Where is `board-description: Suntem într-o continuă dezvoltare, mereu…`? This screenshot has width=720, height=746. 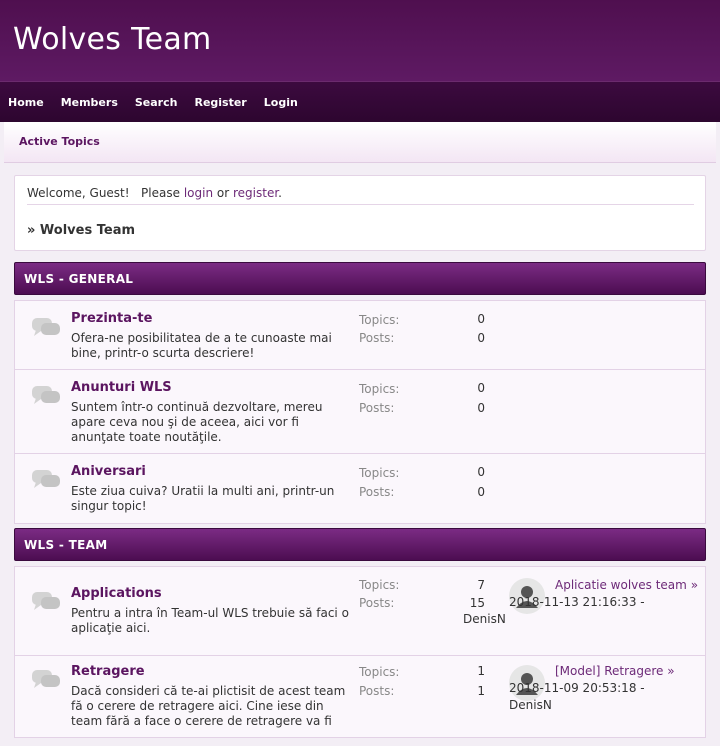
board-description: Suntem într-o continuă dezvoltare, mereu… is located at coordinates (197, 422).